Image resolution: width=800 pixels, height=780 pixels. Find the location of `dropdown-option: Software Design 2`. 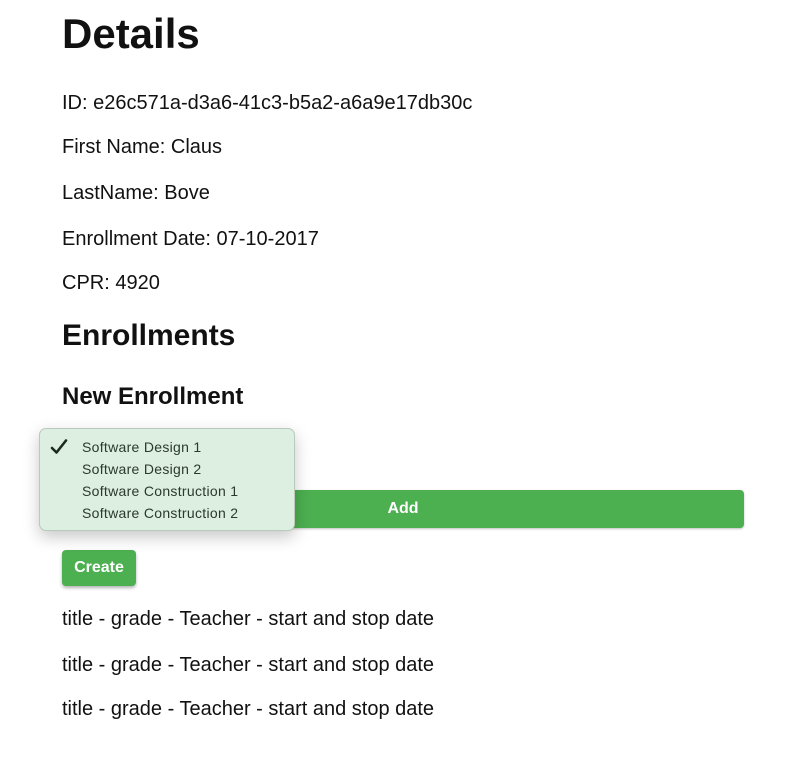

dropdown-option: Software Design 2 is located at coordinates (142, 469).